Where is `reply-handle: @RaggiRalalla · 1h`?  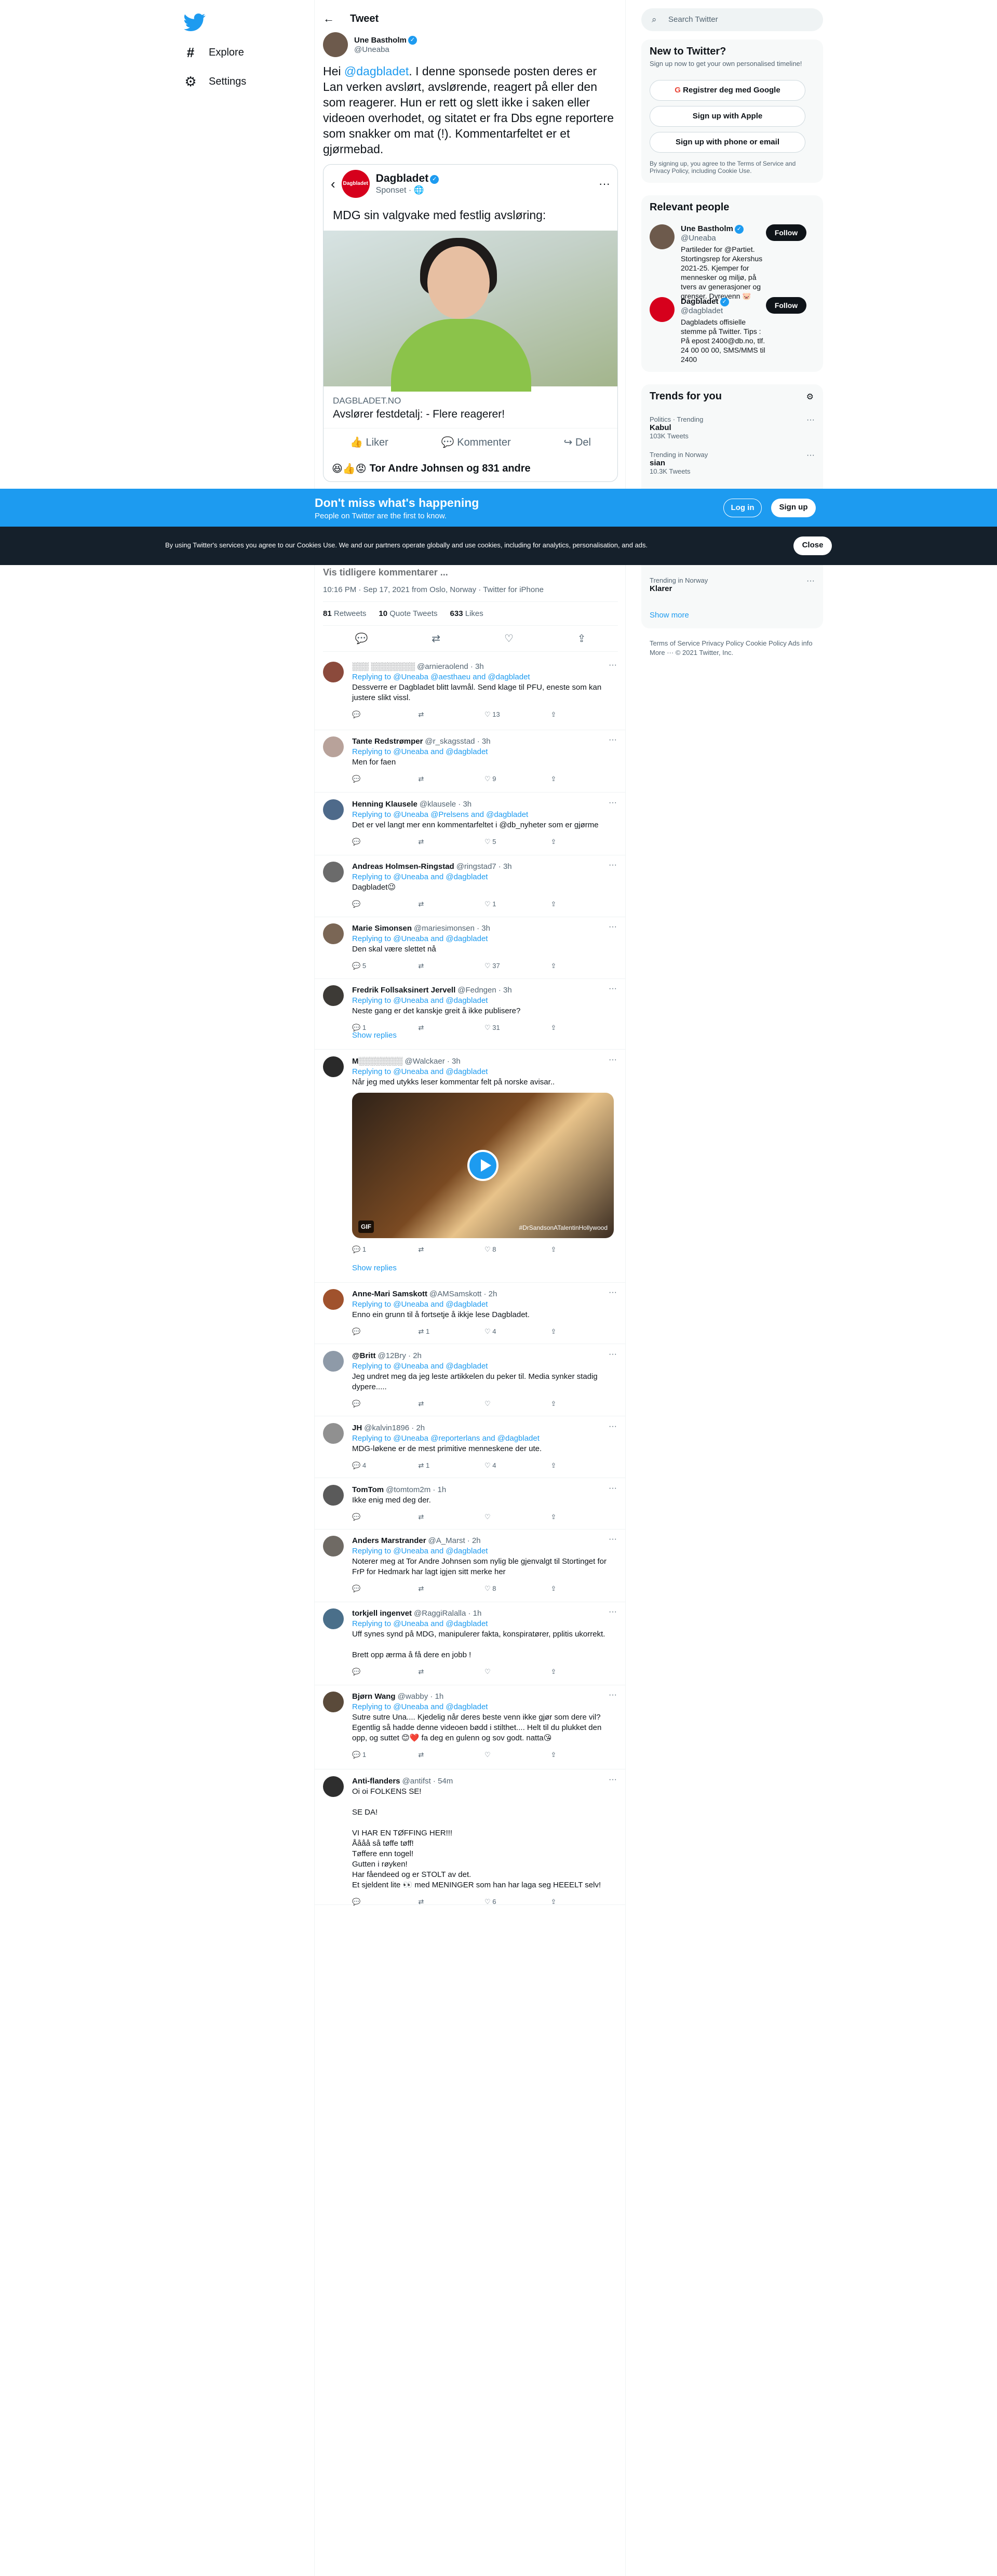
reply-handle: @RaggiRalalla · 1h is located at coordinates (447, 1614).